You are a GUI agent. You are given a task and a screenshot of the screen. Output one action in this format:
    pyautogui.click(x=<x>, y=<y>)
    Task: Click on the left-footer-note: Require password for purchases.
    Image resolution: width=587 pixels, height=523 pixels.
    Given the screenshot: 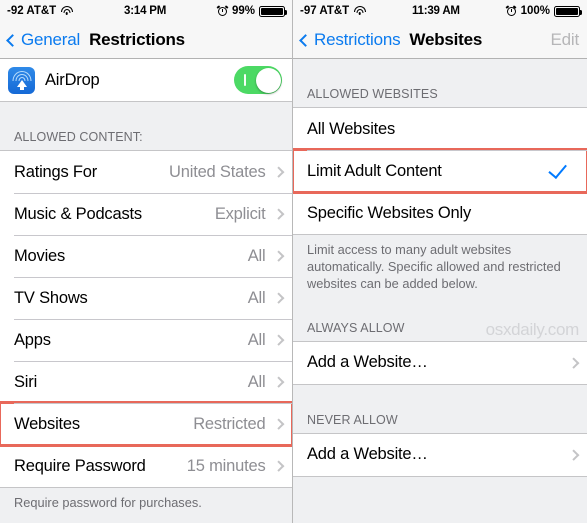 What is the action you would take?
    pyautogui.click(x=108, y=502)
    